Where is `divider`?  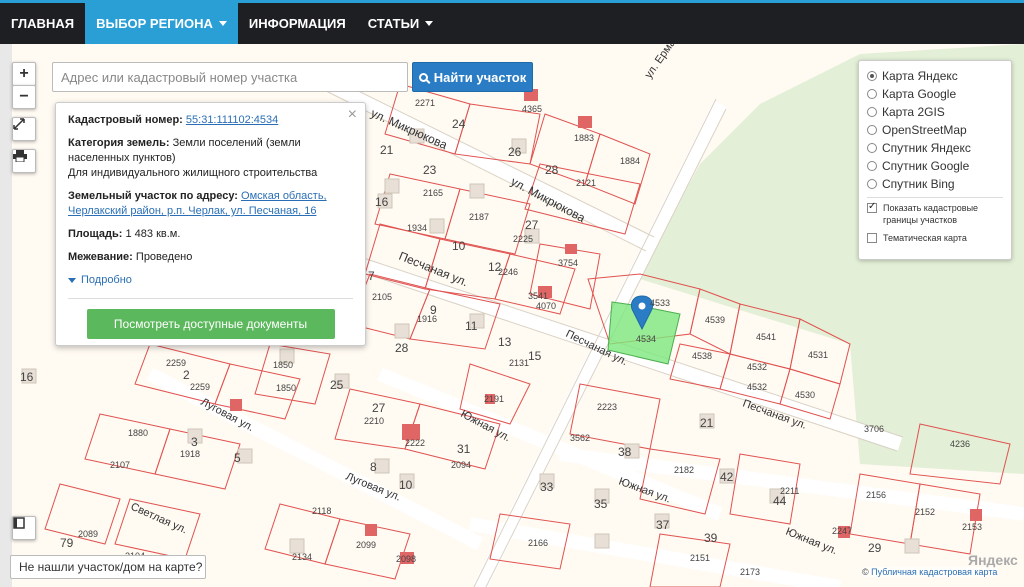
divider is located at coordinates (935, 197).